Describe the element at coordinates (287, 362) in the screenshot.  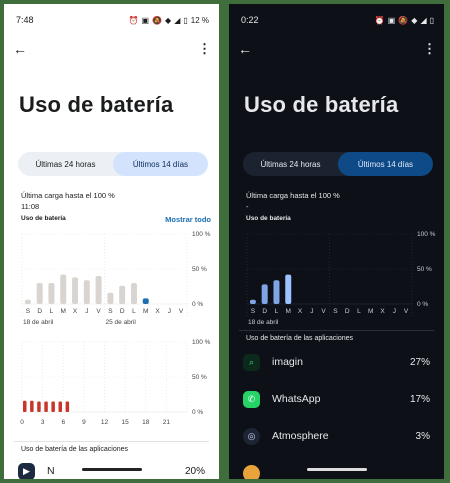
I see `app-name: imagin` at that location.